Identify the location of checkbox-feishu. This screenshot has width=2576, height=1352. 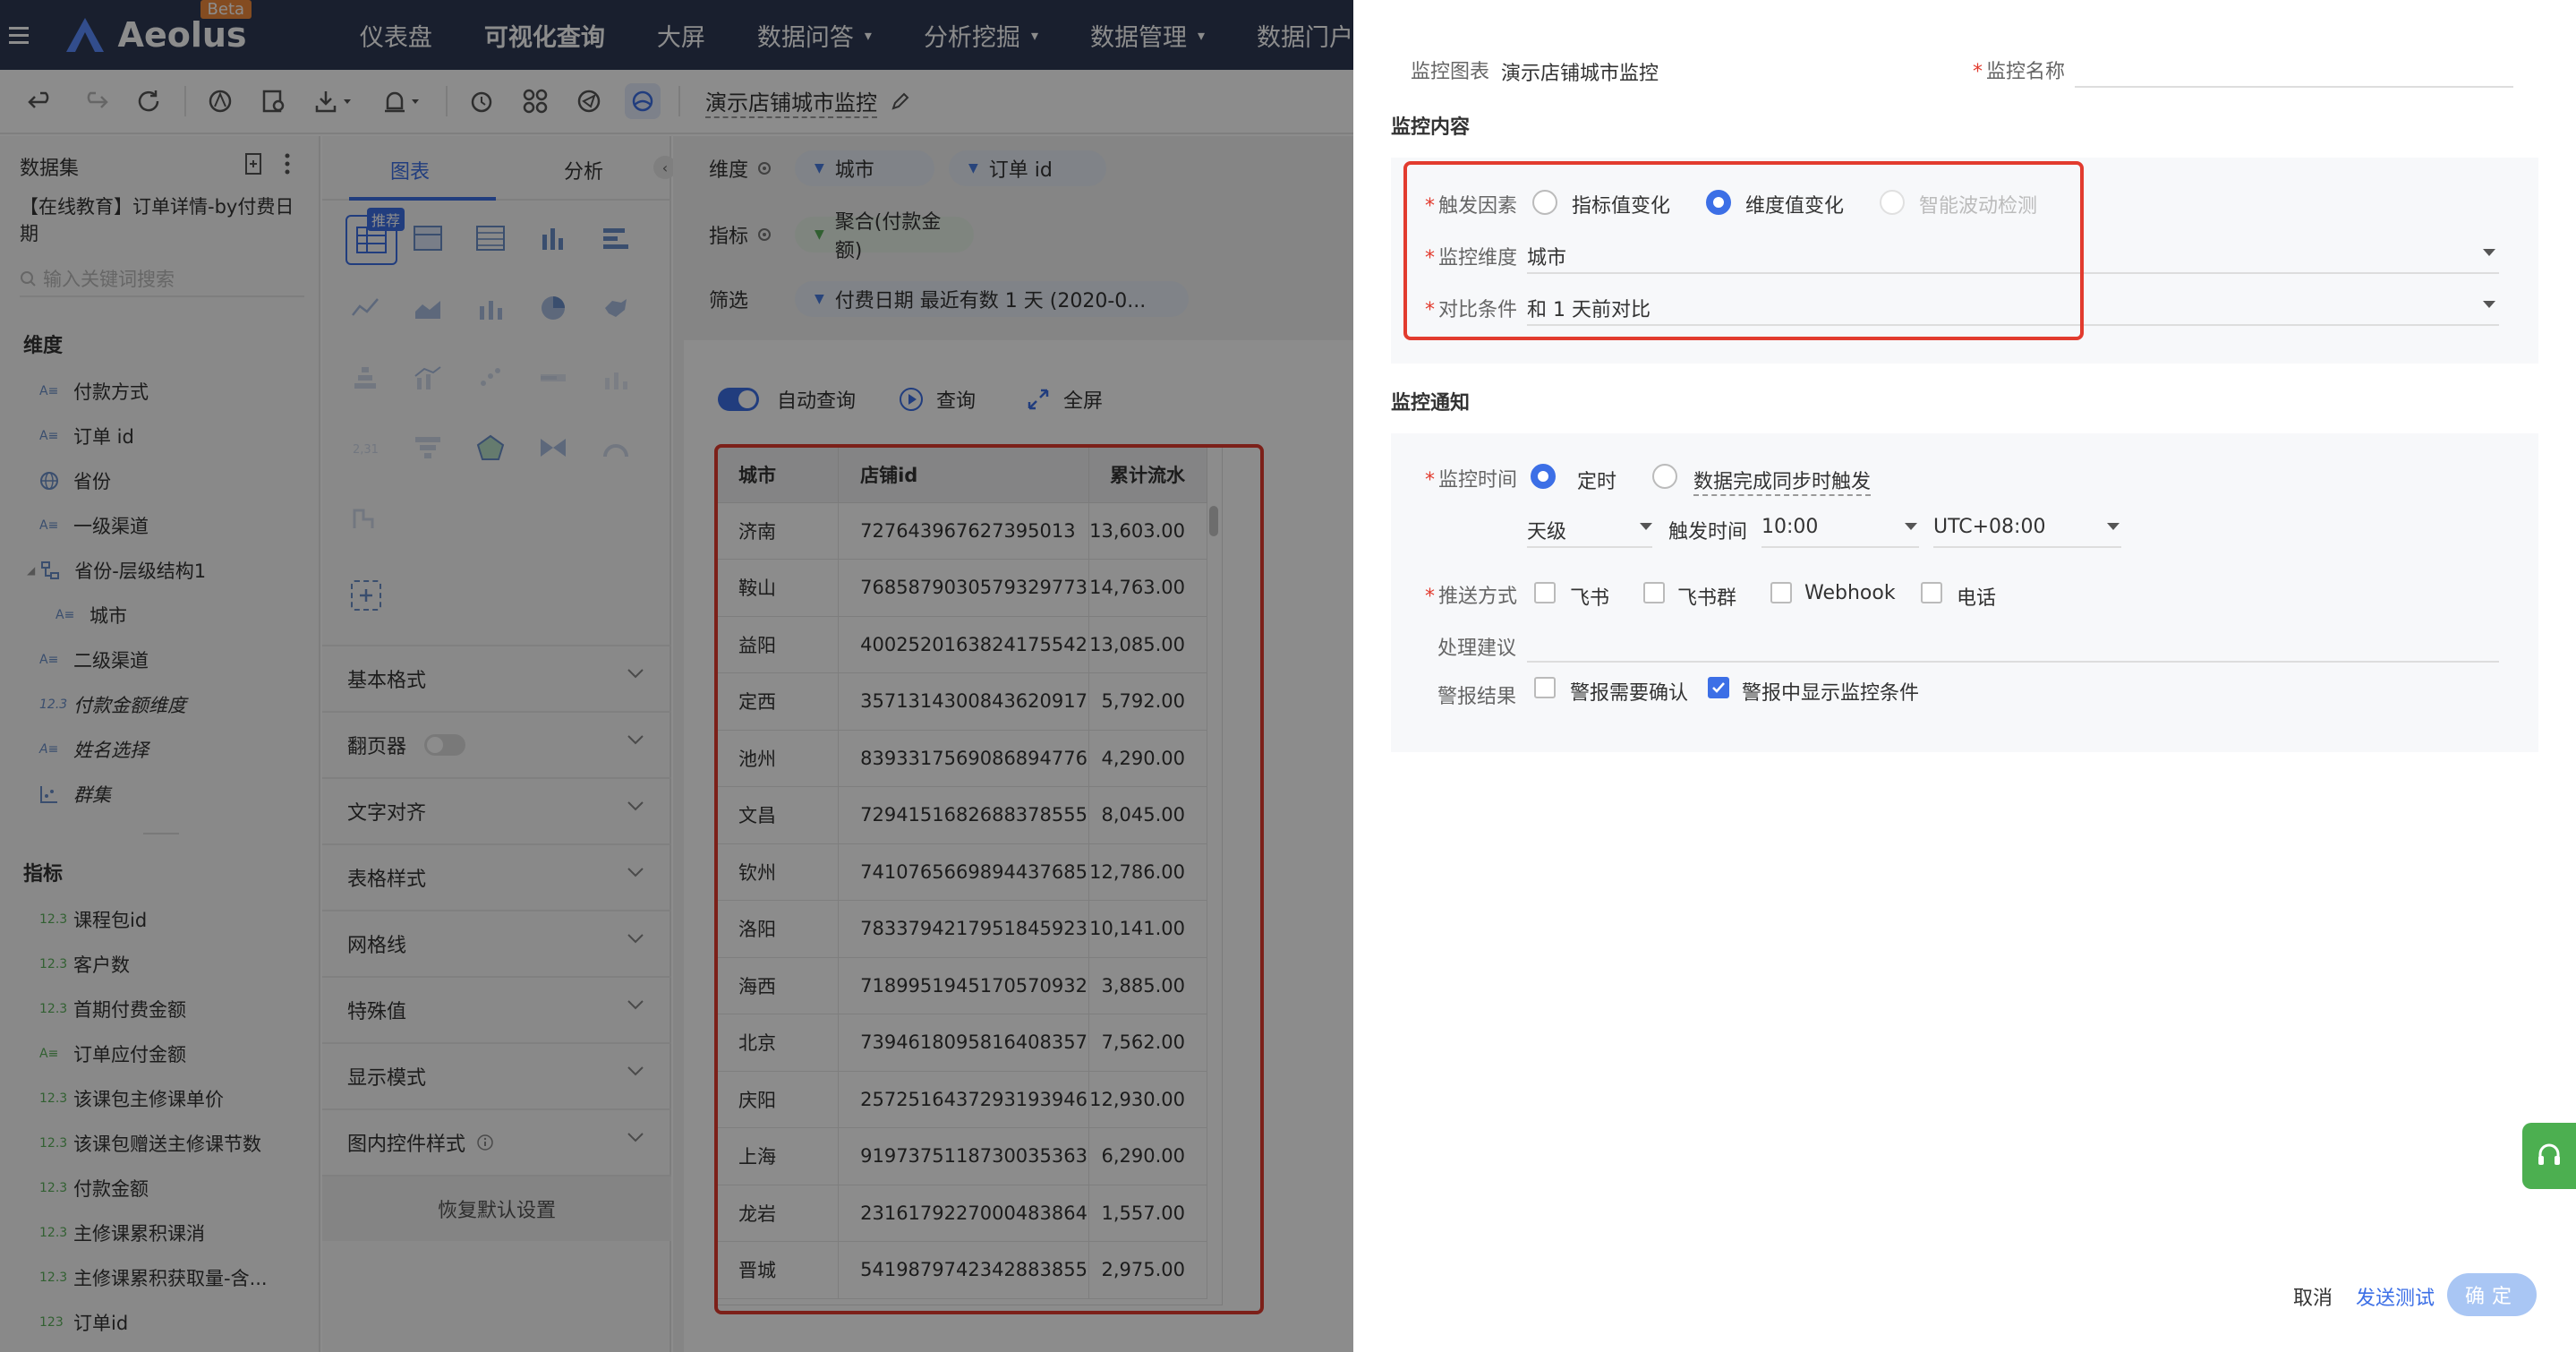
(1545, 593).